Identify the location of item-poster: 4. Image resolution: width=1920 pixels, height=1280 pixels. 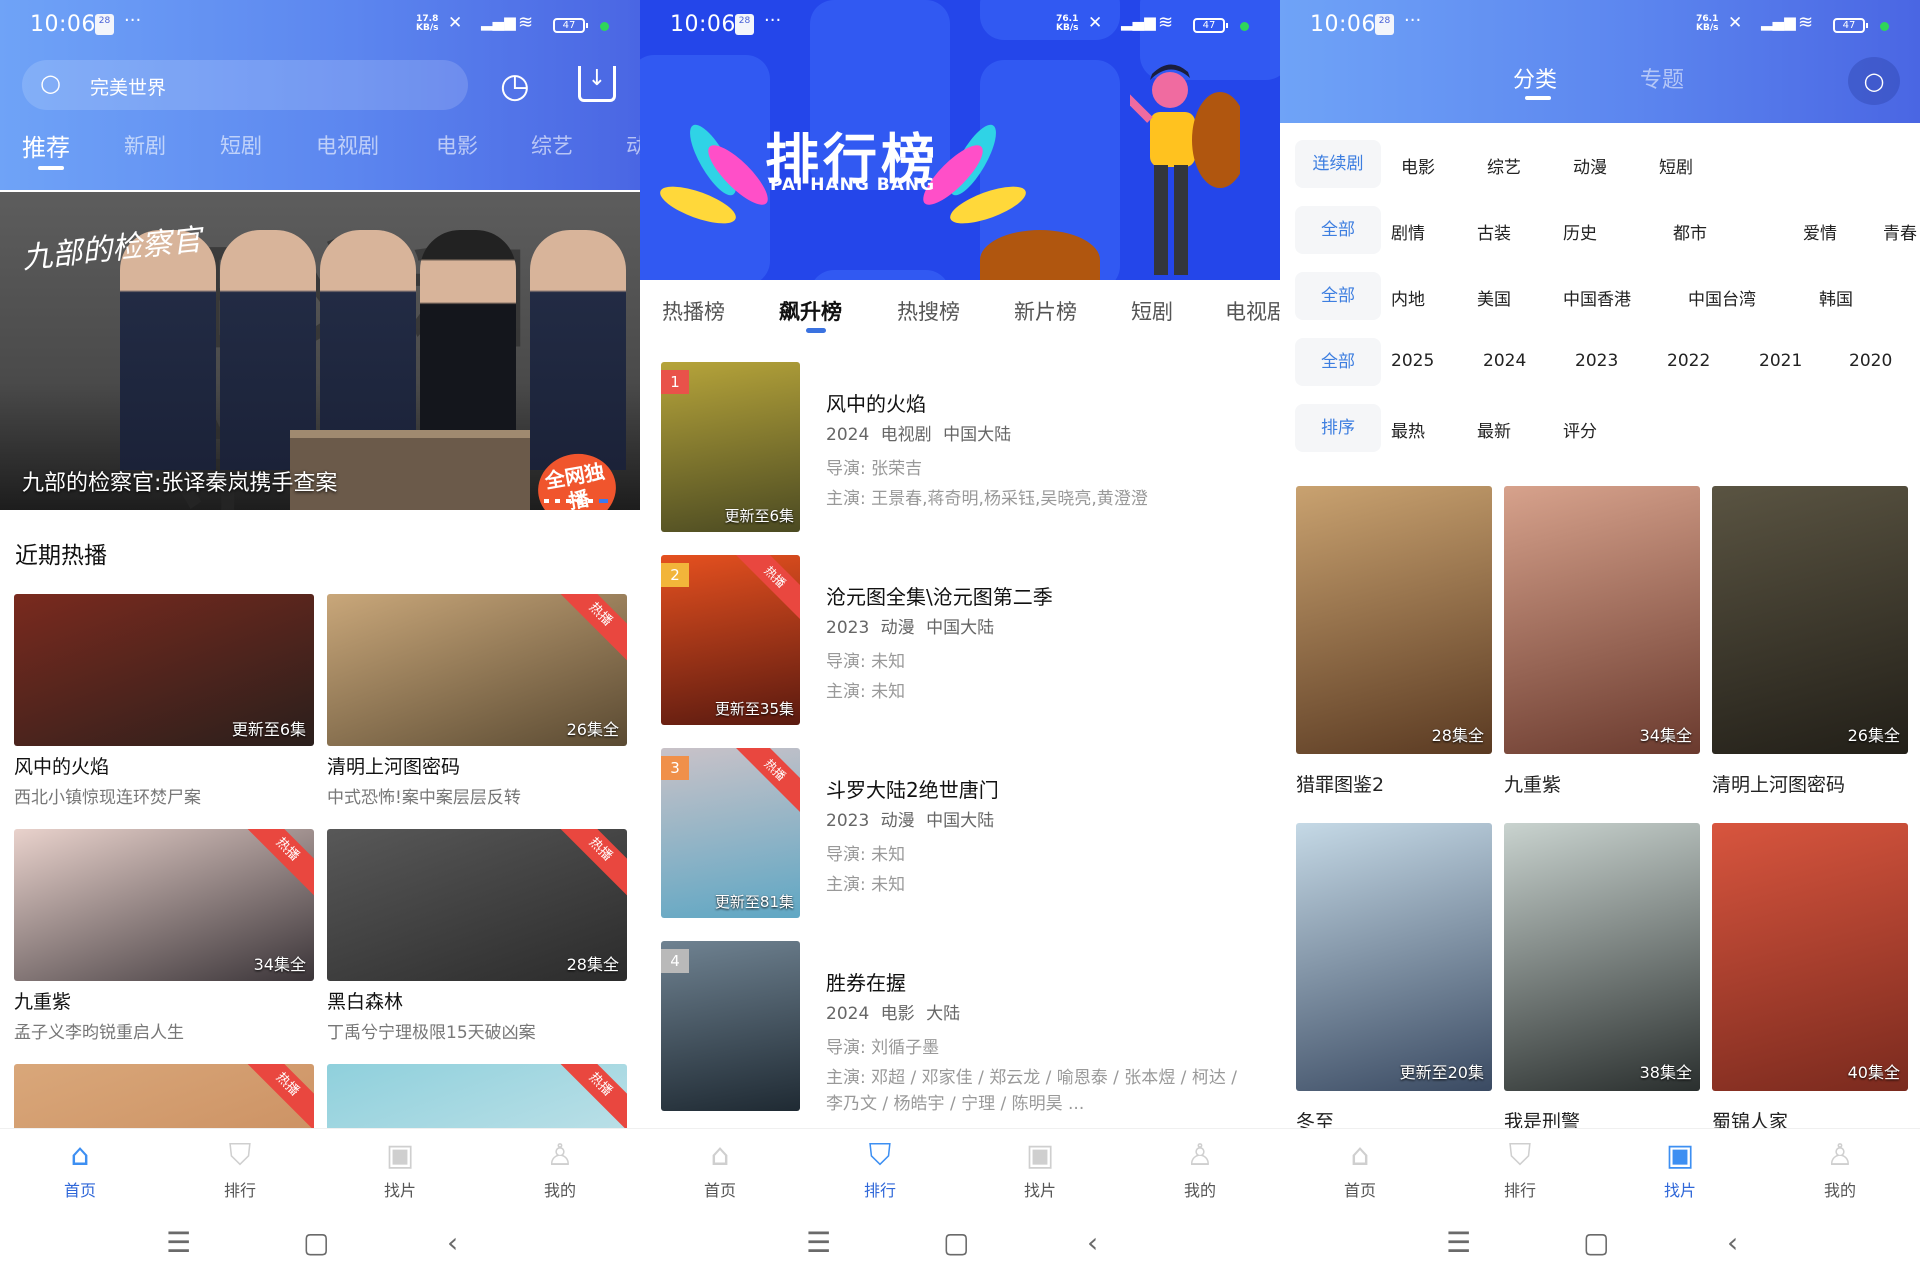
(730, 1026).